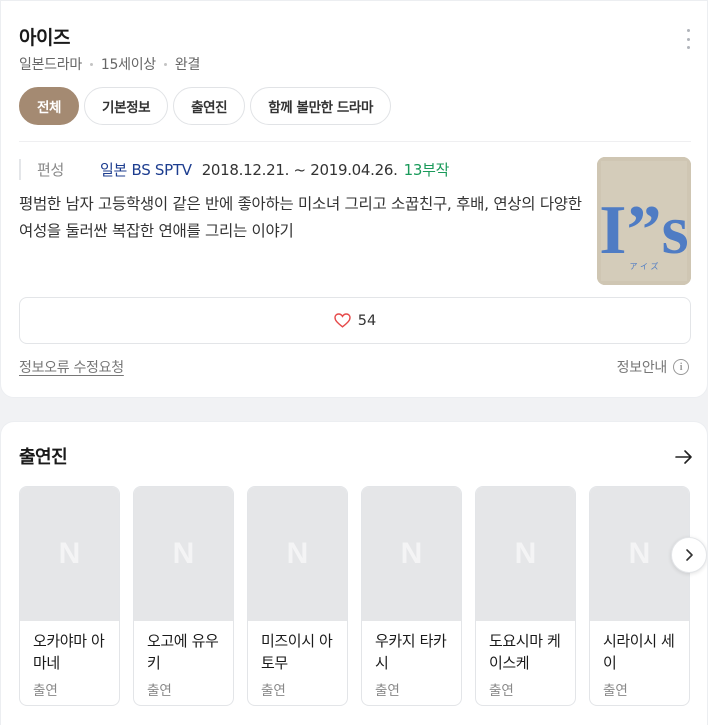  Describe the element at coordinates (43, 457) in the screenshot. I see `cast-section-title: 출연진` at that location.